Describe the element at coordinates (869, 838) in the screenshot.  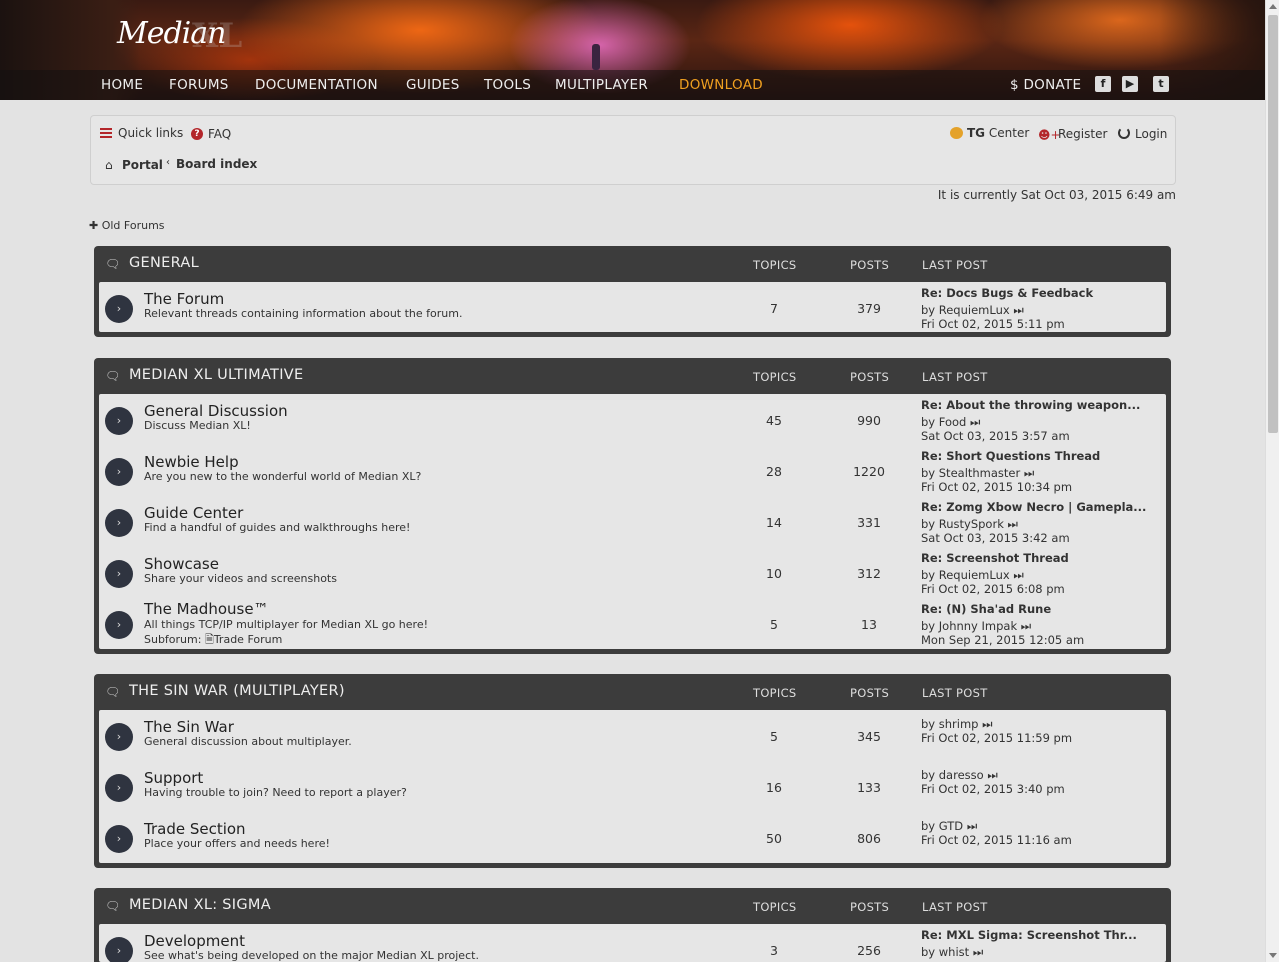
I see `forum-posts: 806` at that location.